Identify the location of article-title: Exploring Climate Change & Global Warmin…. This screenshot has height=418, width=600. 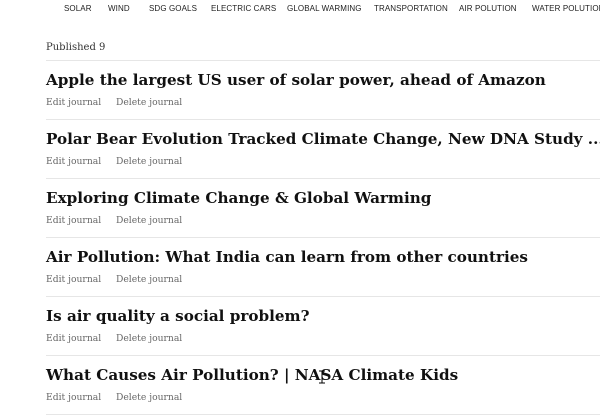
(323, 198).